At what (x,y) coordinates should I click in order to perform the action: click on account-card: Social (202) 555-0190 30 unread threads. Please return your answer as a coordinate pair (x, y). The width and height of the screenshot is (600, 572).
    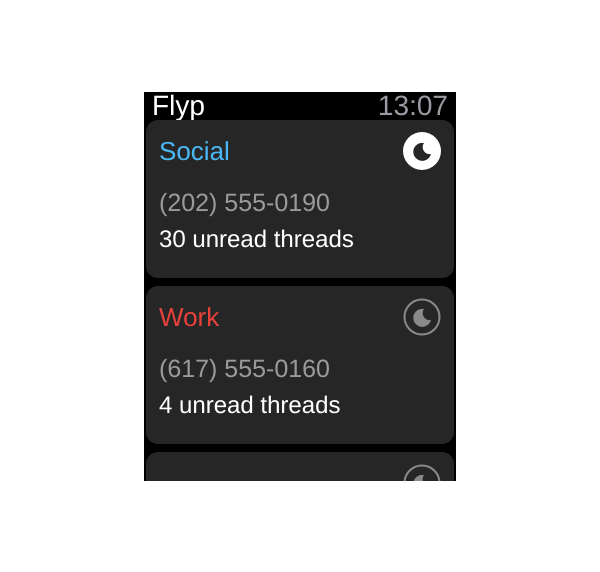
    Looking at the image, I should click on (300, 199).